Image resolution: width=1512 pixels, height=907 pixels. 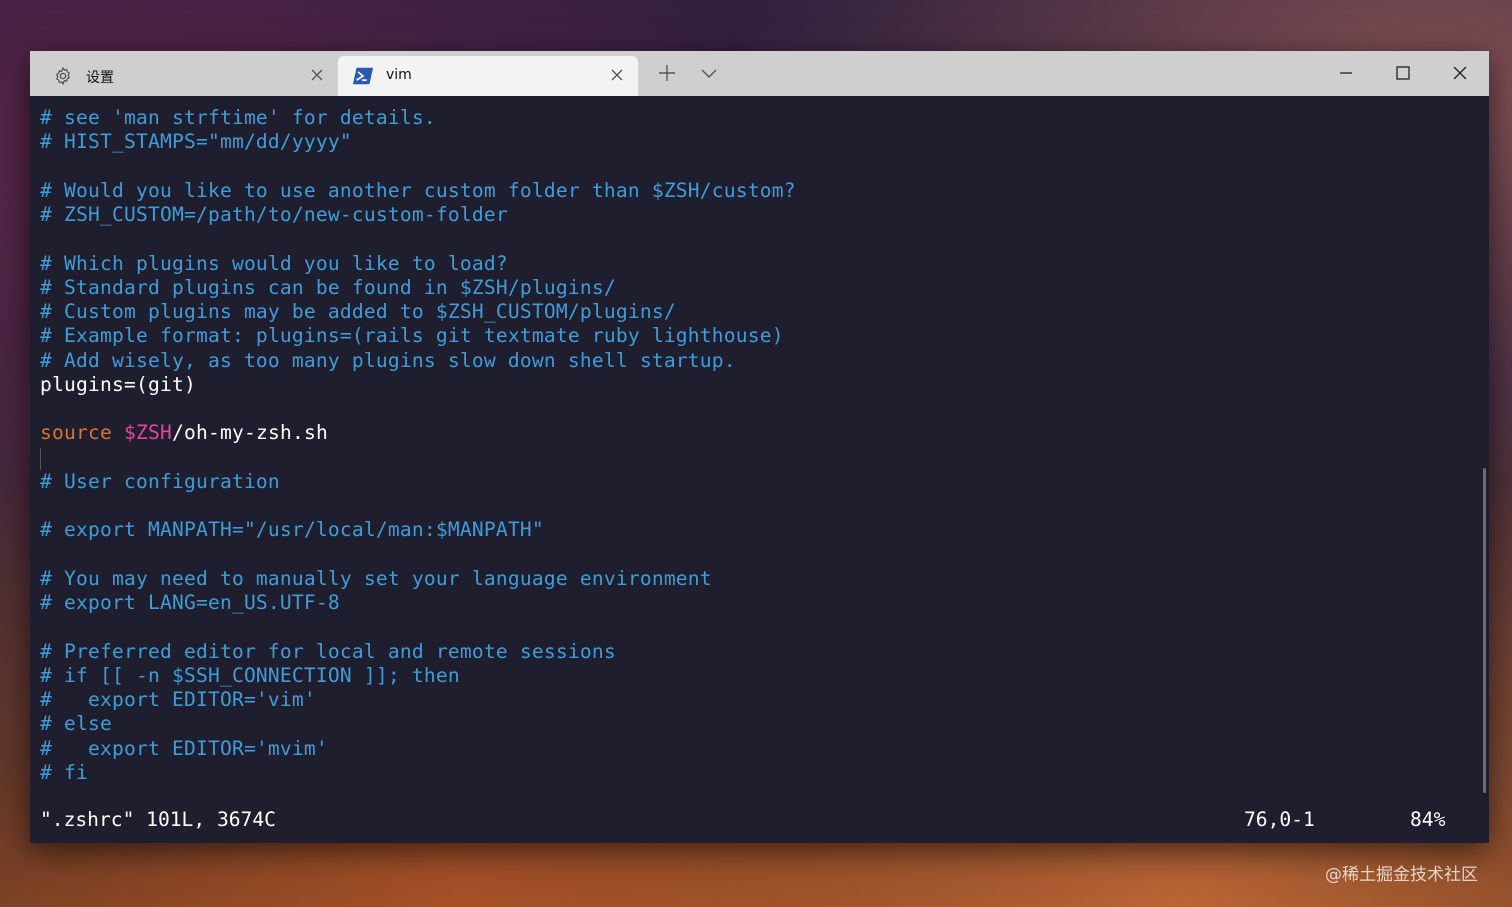 I want to click on tab-vim: vim, so click(x=488, y=76).